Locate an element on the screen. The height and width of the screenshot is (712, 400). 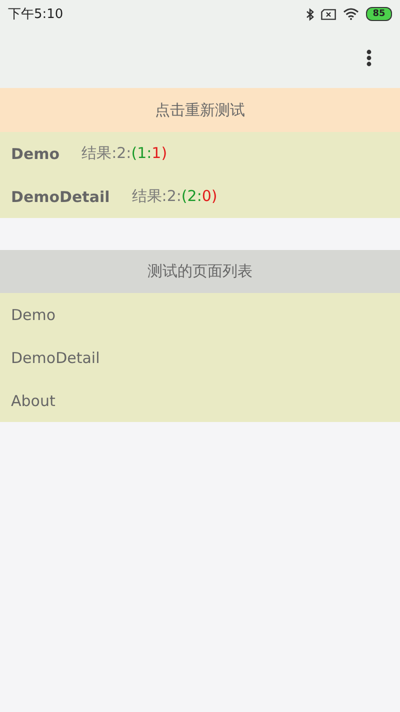
test-result: 结果:2:(1:1) is located at coordinates (125, 153).